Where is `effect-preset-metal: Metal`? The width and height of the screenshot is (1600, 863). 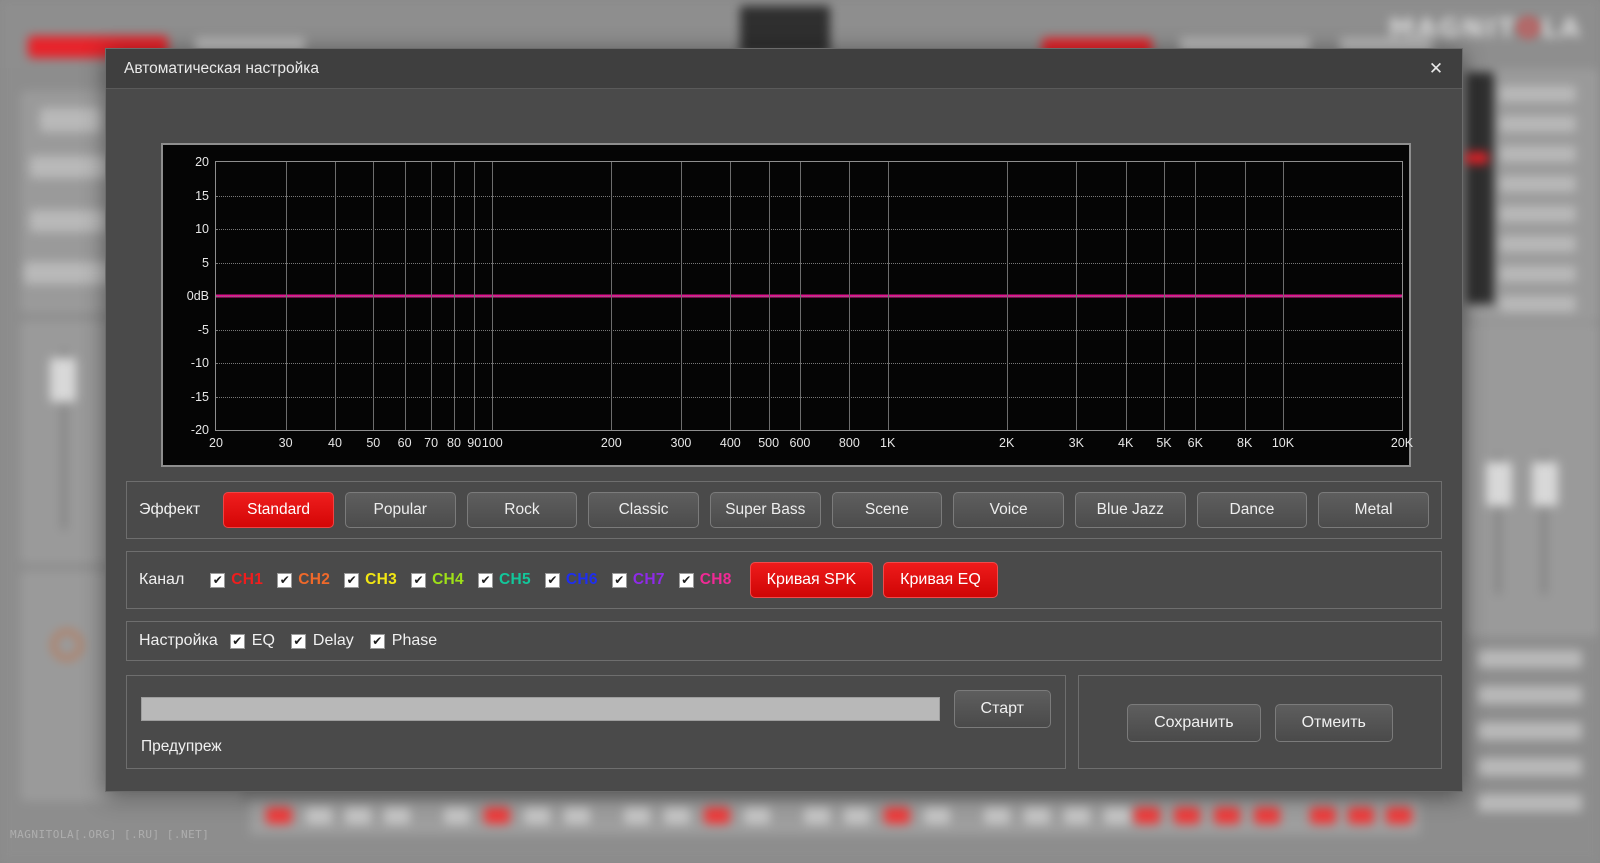 effect-preset-metal: Metal is located at coordinates (1373, 510).